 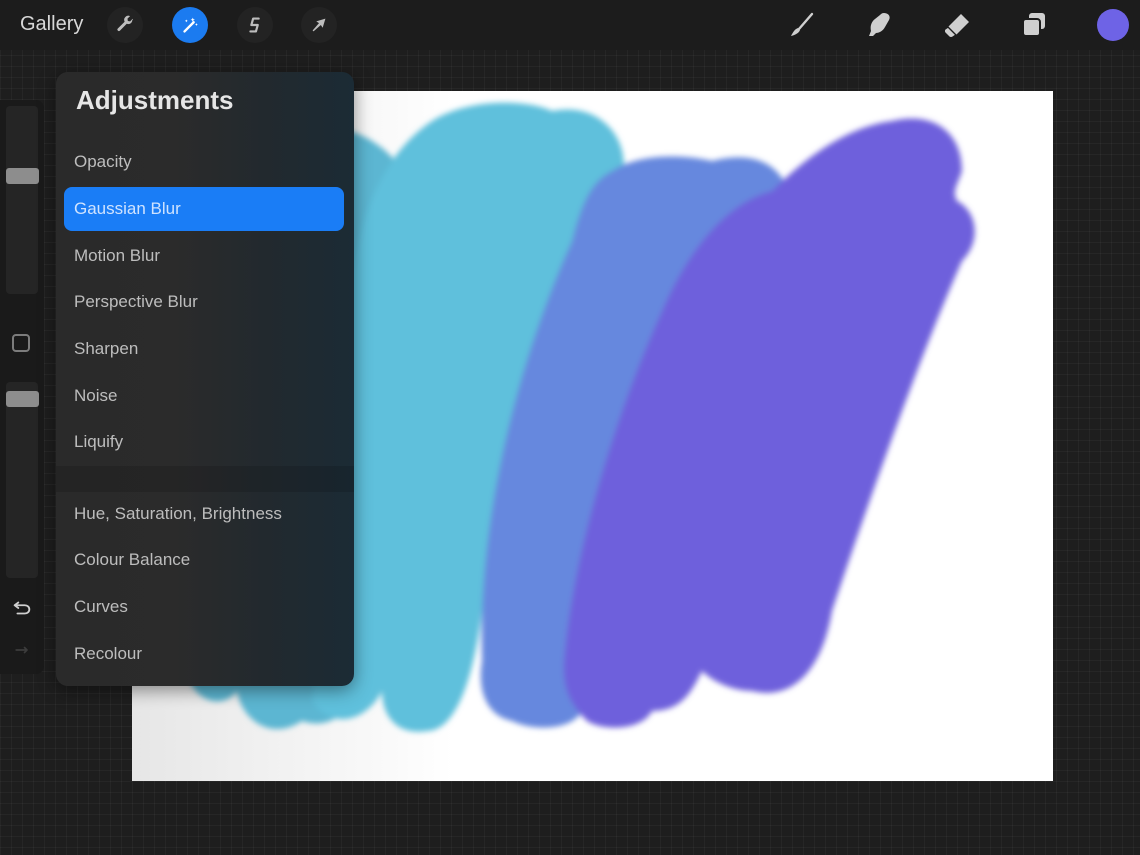 What do you see at coordinates (22, 175) in the screenshot?
I see `brush-size-thumb` at bounding box center [22, 175].